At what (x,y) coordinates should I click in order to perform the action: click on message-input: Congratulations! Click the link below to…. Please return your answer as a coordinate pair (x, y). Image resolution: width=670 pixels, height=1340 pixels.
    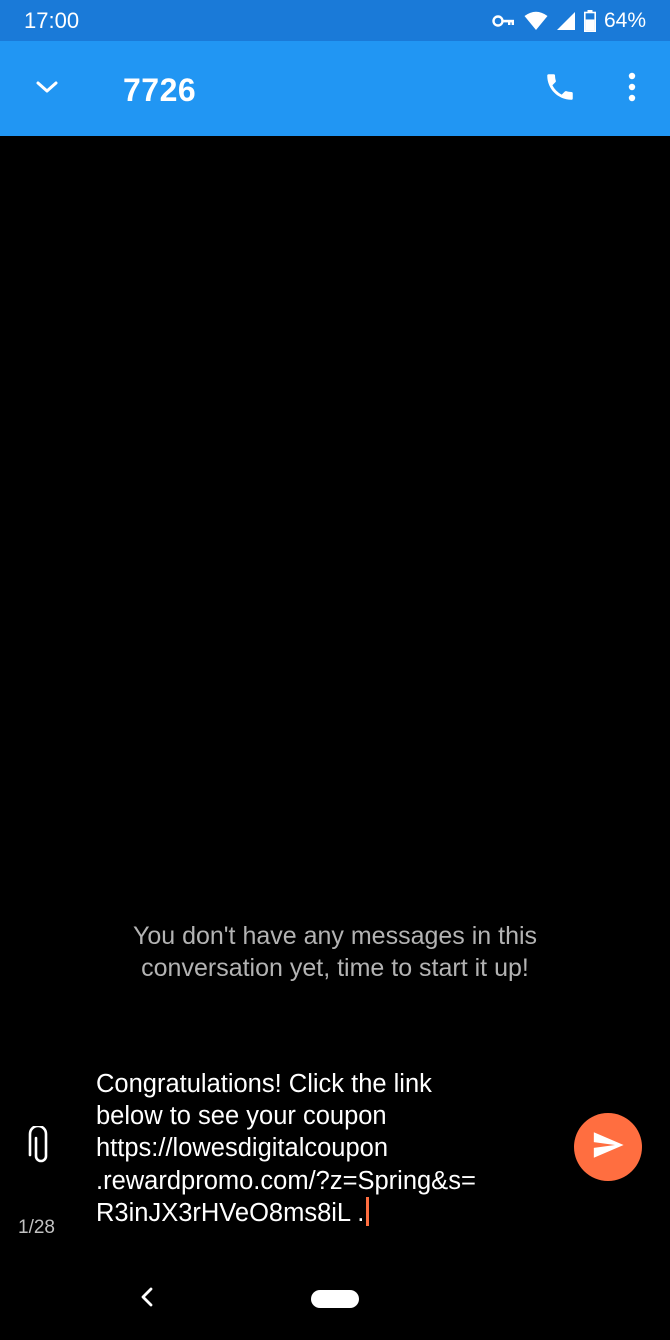
    Looking at the image, I should click on (326, 1148).